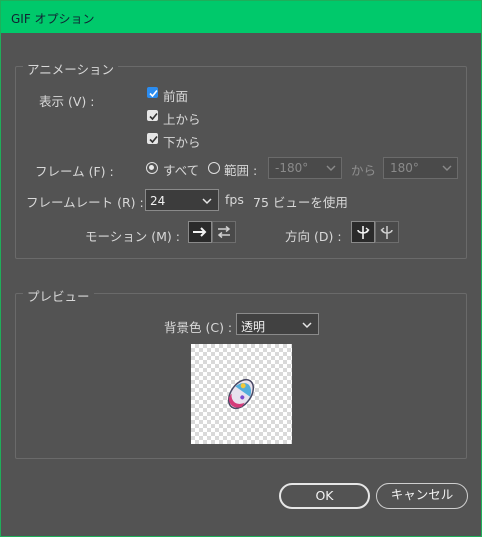  Describe the element at coordinates (182, 200) in the screenshot. I see `framerate-combo: 24` at that location.